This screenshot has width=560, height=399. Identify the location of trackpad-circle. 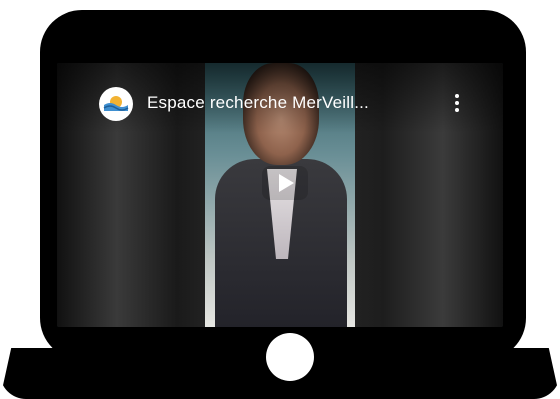
(290, 357).